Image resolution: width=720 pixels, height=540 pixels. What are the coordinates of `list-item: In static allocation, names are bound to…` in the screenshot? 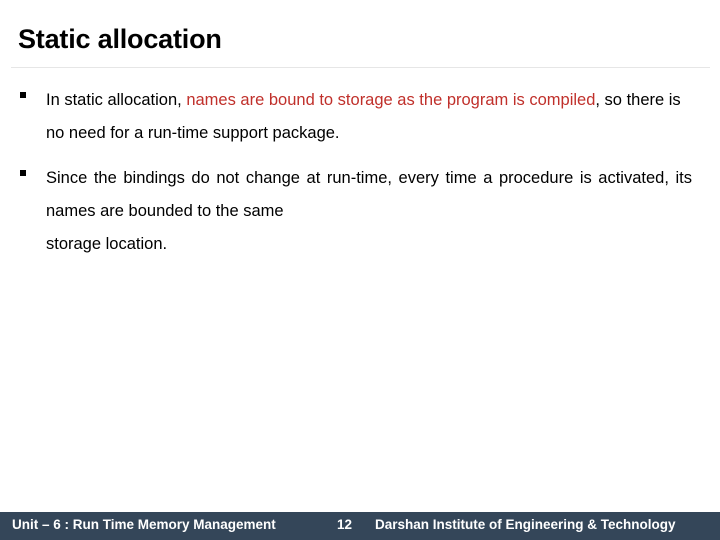 It's located at (360, 117).